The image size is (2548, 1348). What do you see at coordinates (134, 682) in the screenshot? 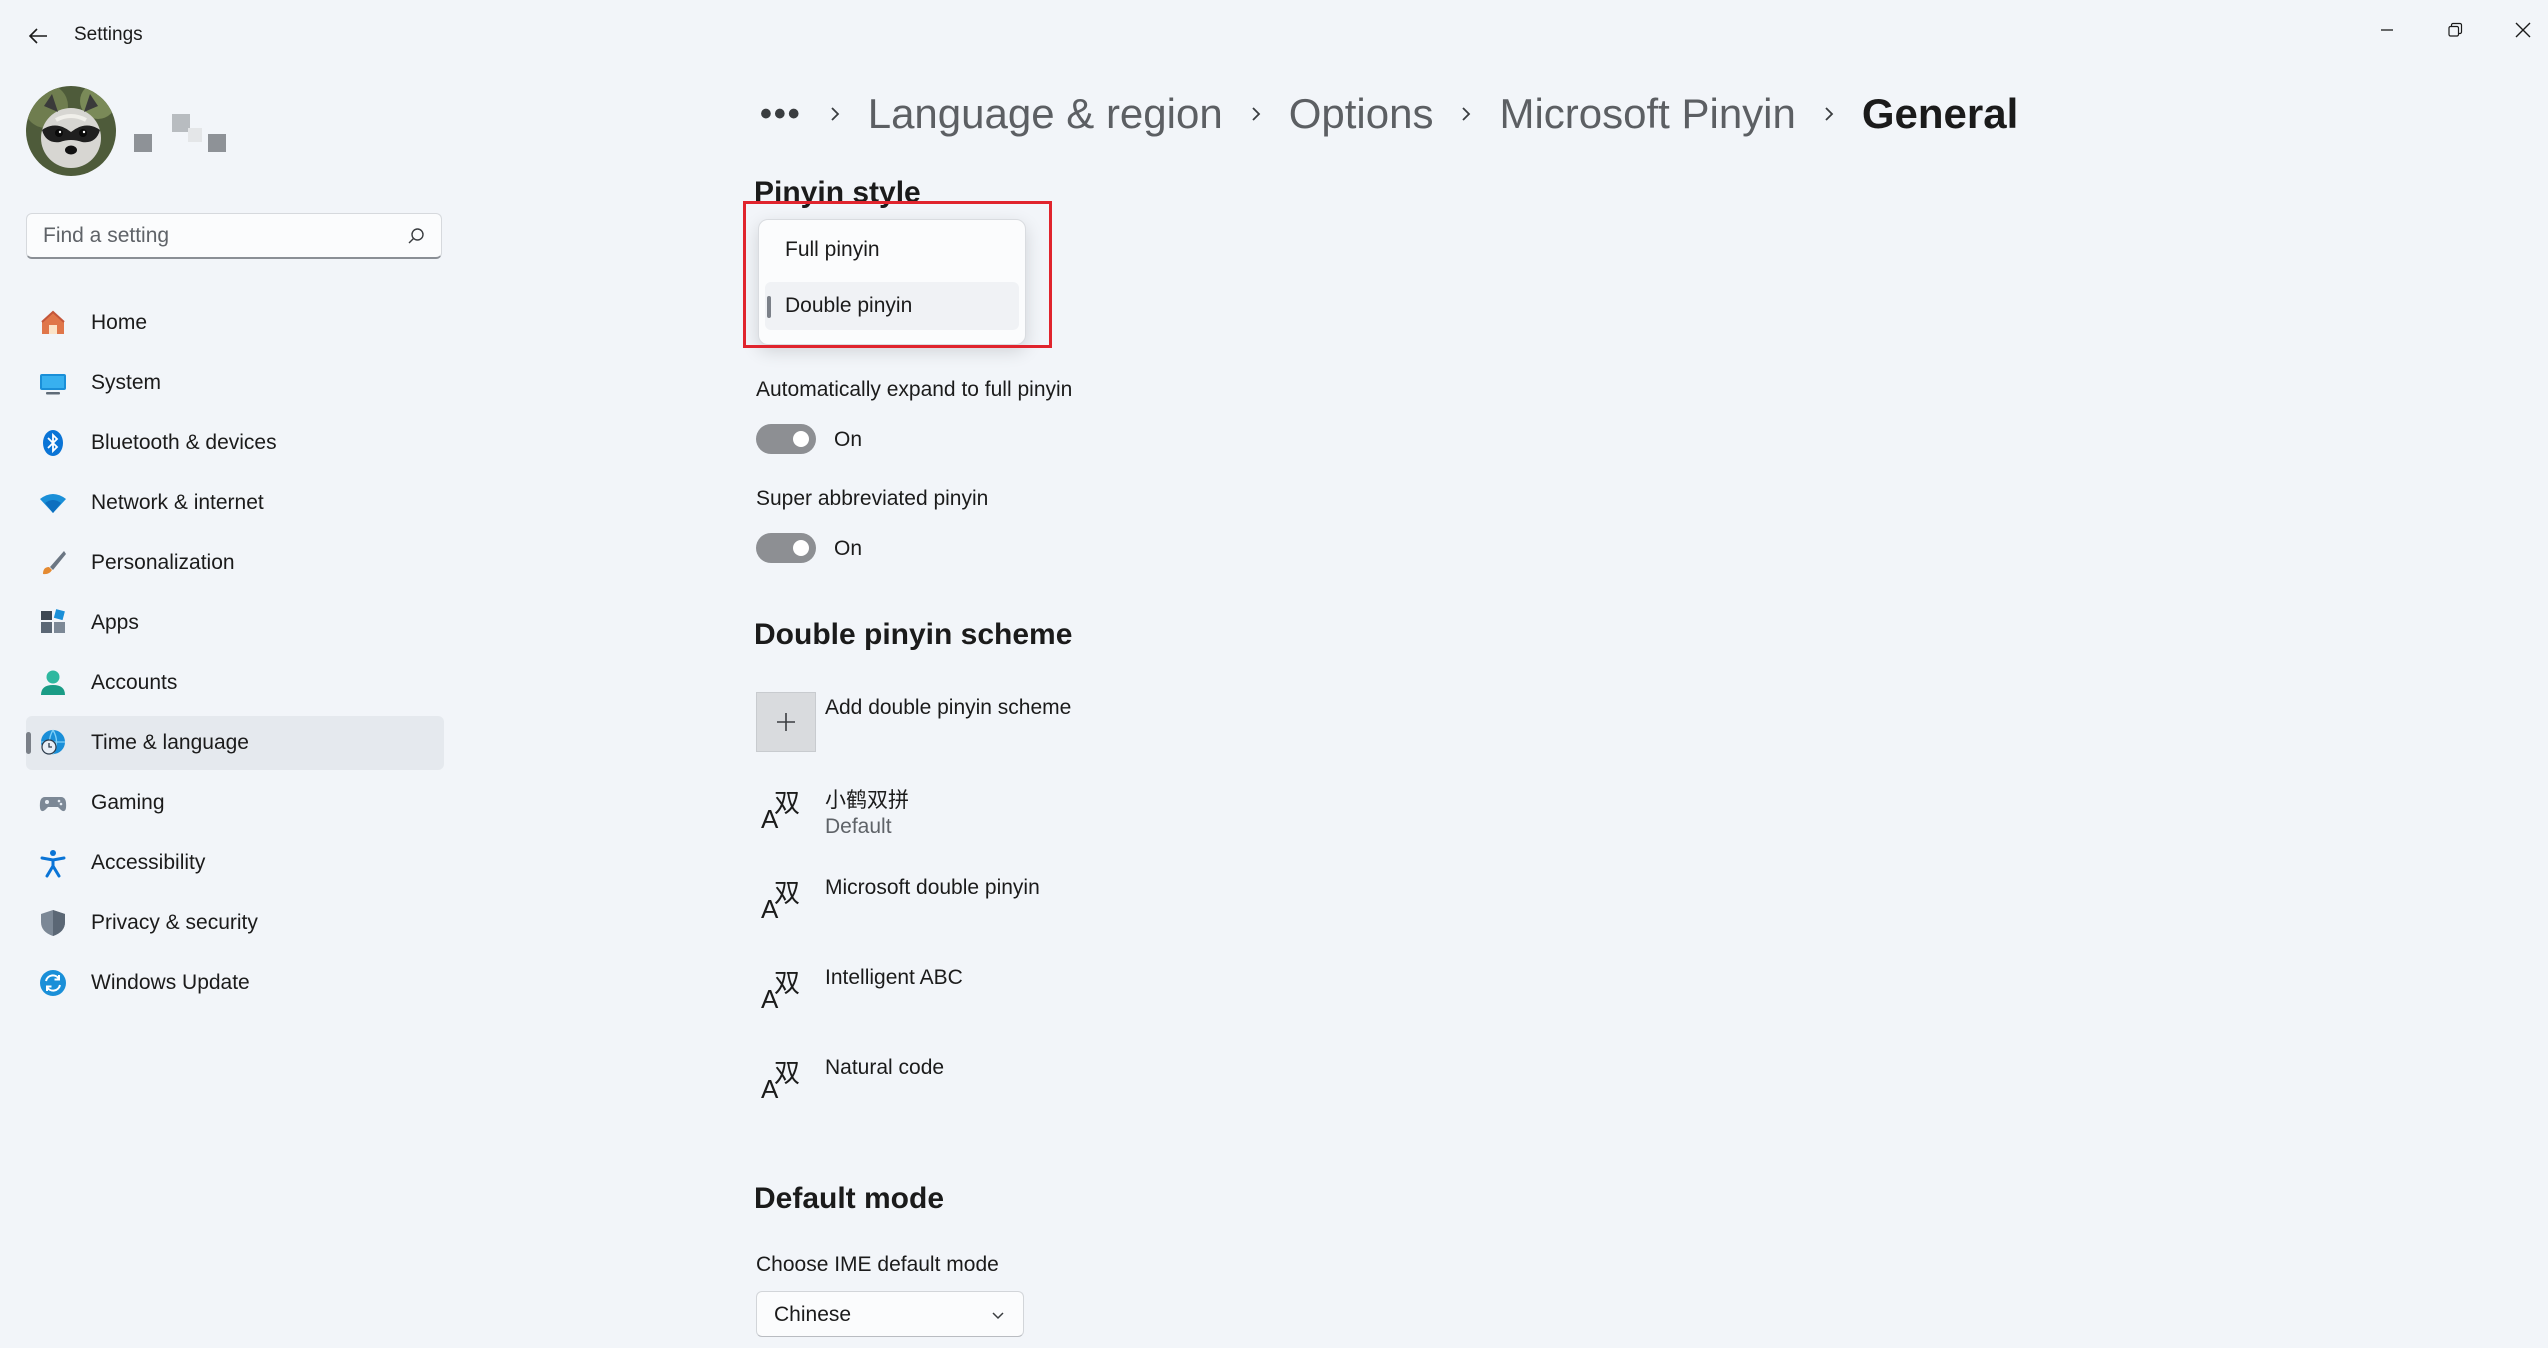
I see `sidebar-item-label: Accounts` at bounding box center [134, 682].